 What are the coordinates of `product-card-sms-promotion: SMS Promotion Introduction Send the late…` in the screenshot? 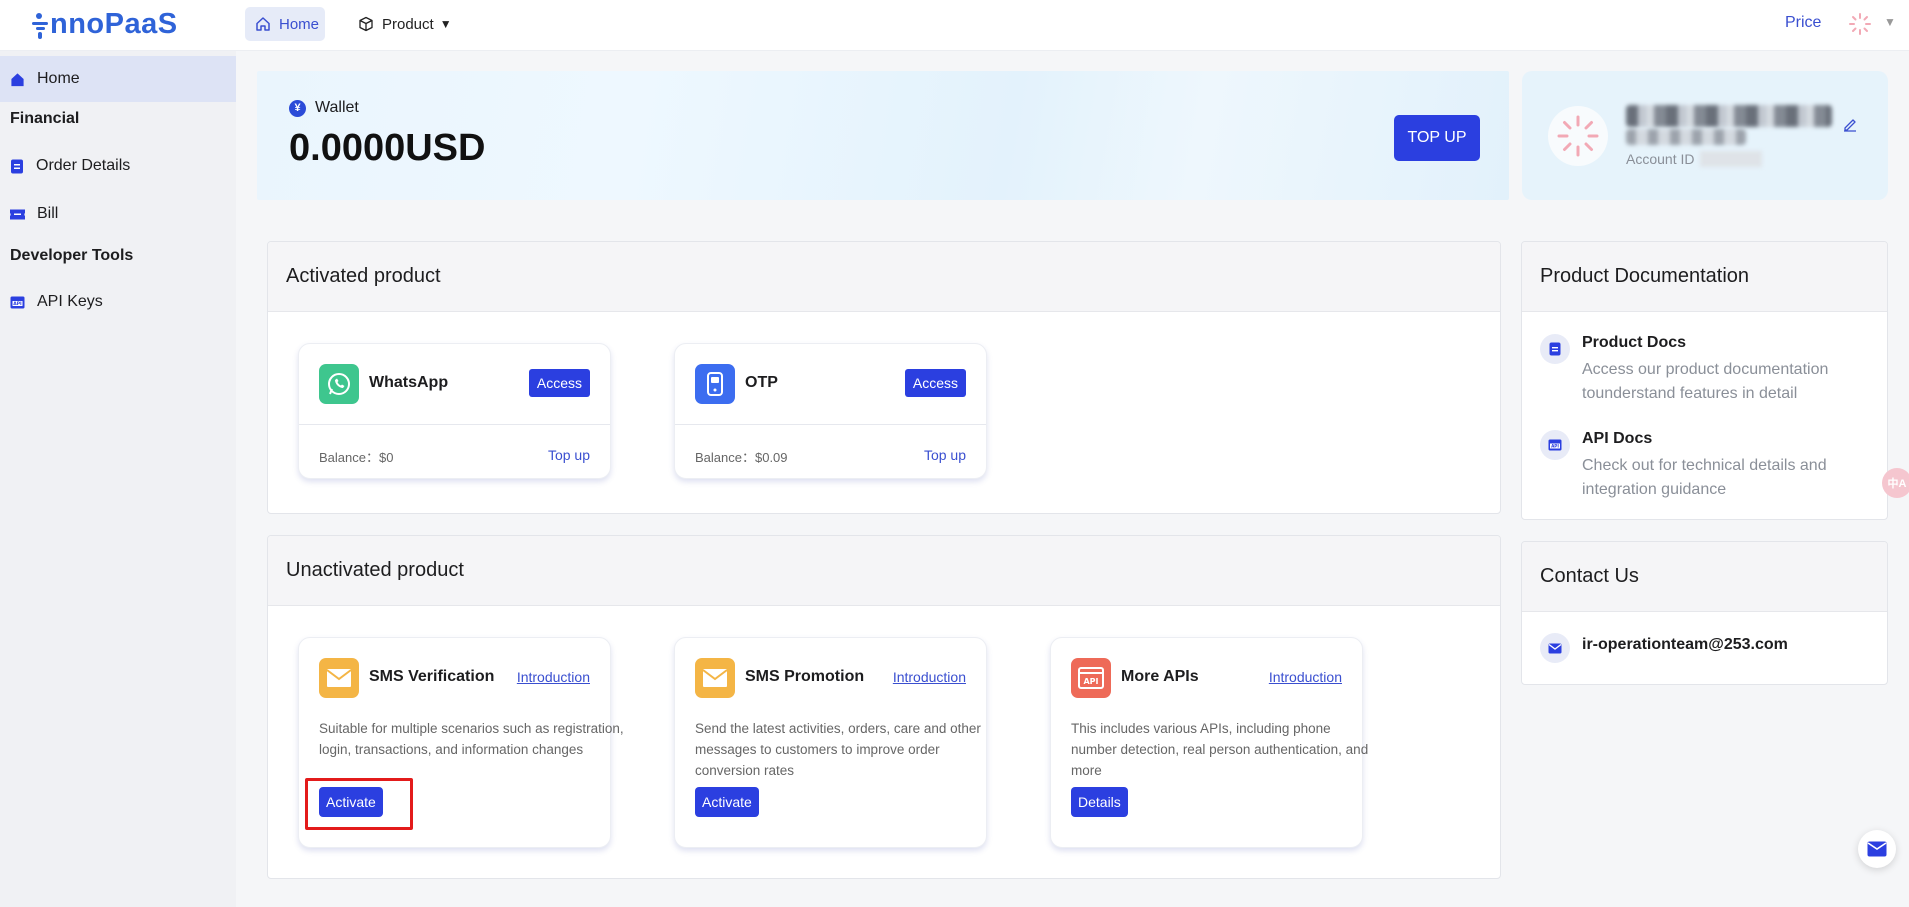 It's located at (830, 742).